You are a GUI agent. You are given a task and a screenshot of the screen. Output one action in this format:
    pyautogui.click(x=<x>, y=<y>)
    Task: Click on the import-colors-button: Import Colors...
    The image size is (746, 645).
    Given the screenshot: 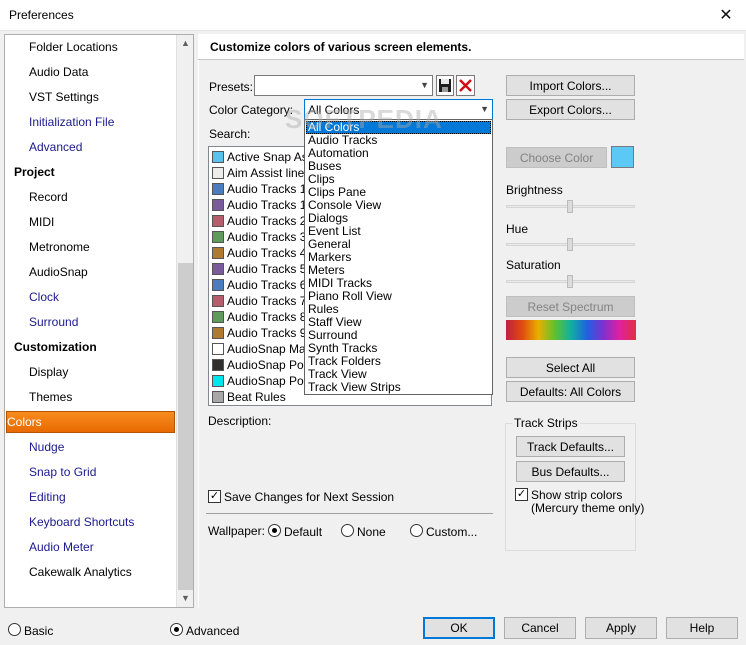 What is the action you would take?
    pyautogui.click(x=570, y=85)
    